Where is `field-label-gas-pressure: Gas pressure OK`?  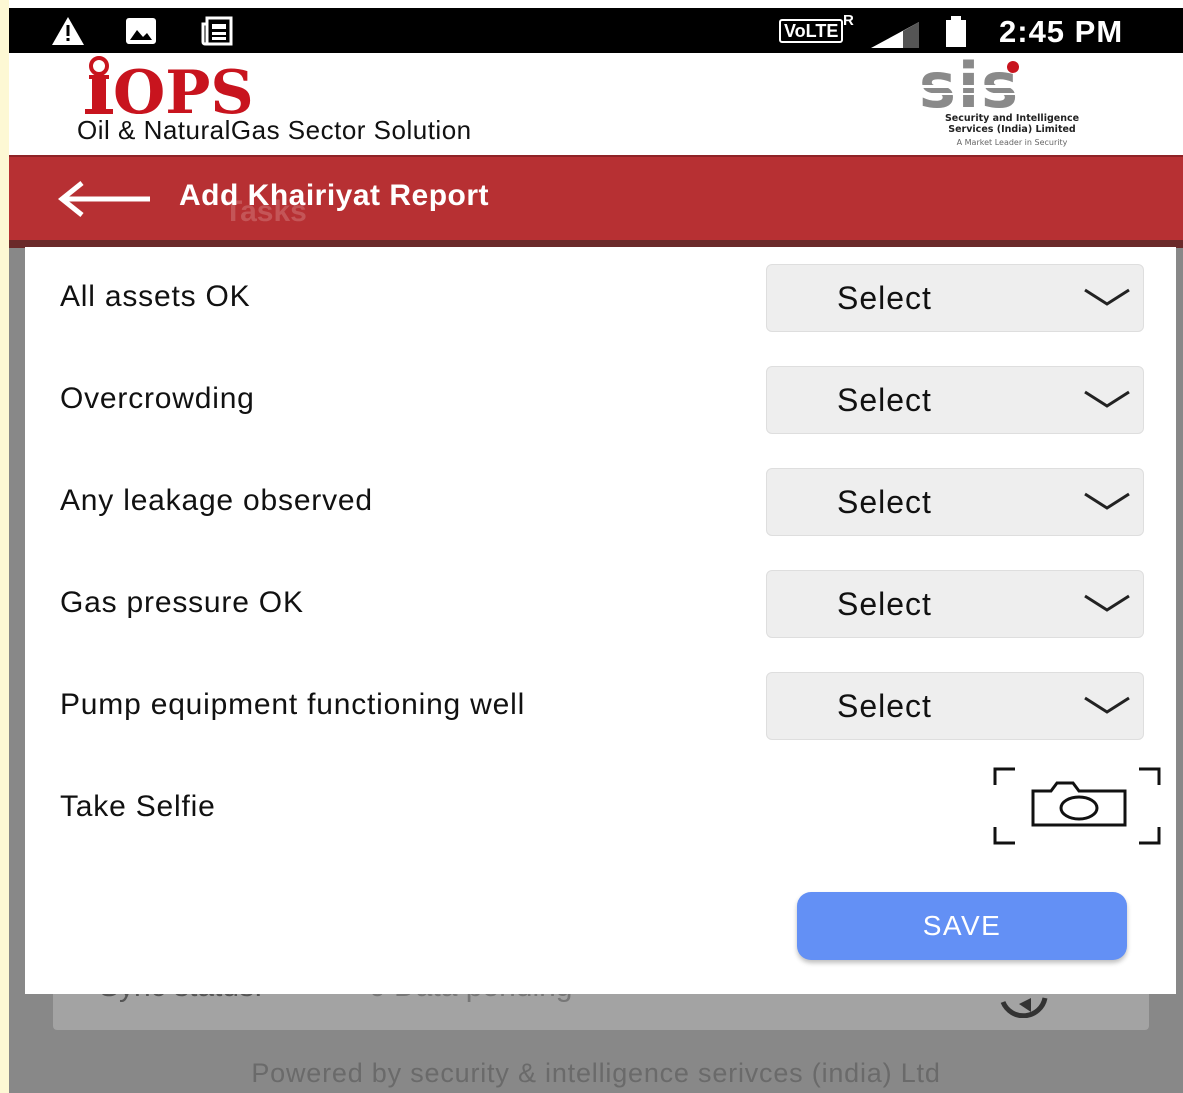 field-label-gas-pressure: Gas pressure OK is located at coordinates (182, 602).